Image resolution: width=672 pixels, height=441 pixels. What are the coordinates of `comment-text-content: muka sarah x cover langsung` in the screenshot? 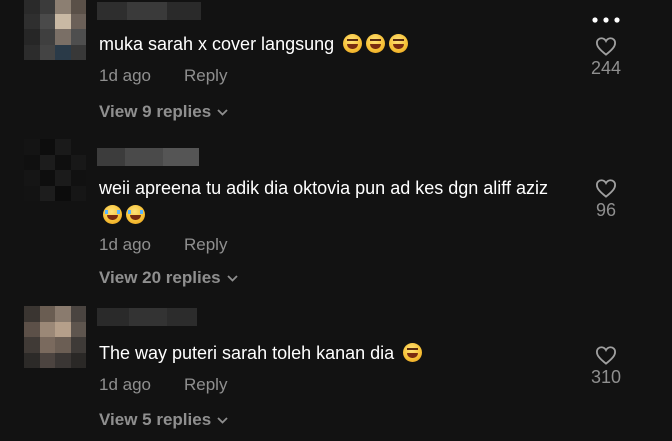 It's located at (217, 44).